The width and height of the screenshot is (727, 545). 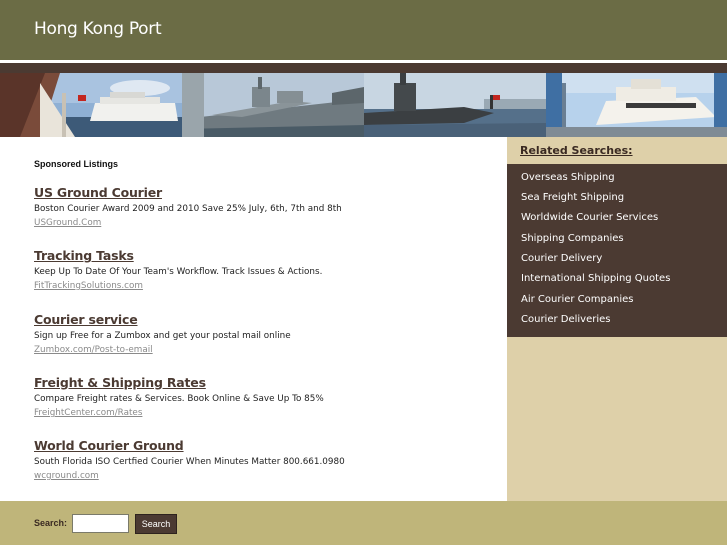 What do you see at coordinates (455, 105) in the screenshot?
I see `submarine-dock-photo` at bounding box center [455, 105].